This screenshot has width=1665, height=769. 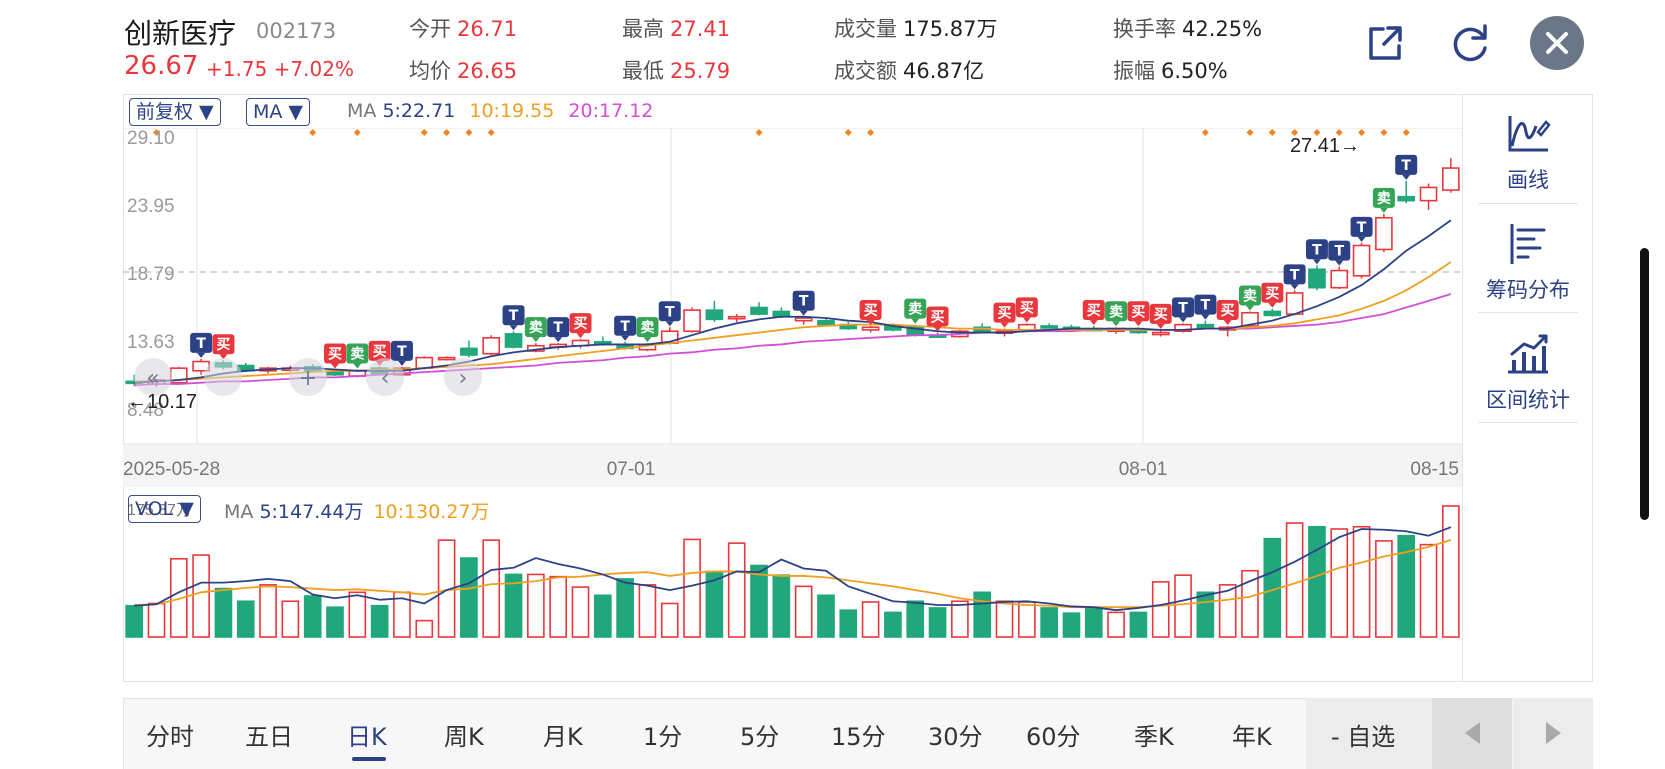 I want to click on last-price: 26.67, so click(x=161, y=66).